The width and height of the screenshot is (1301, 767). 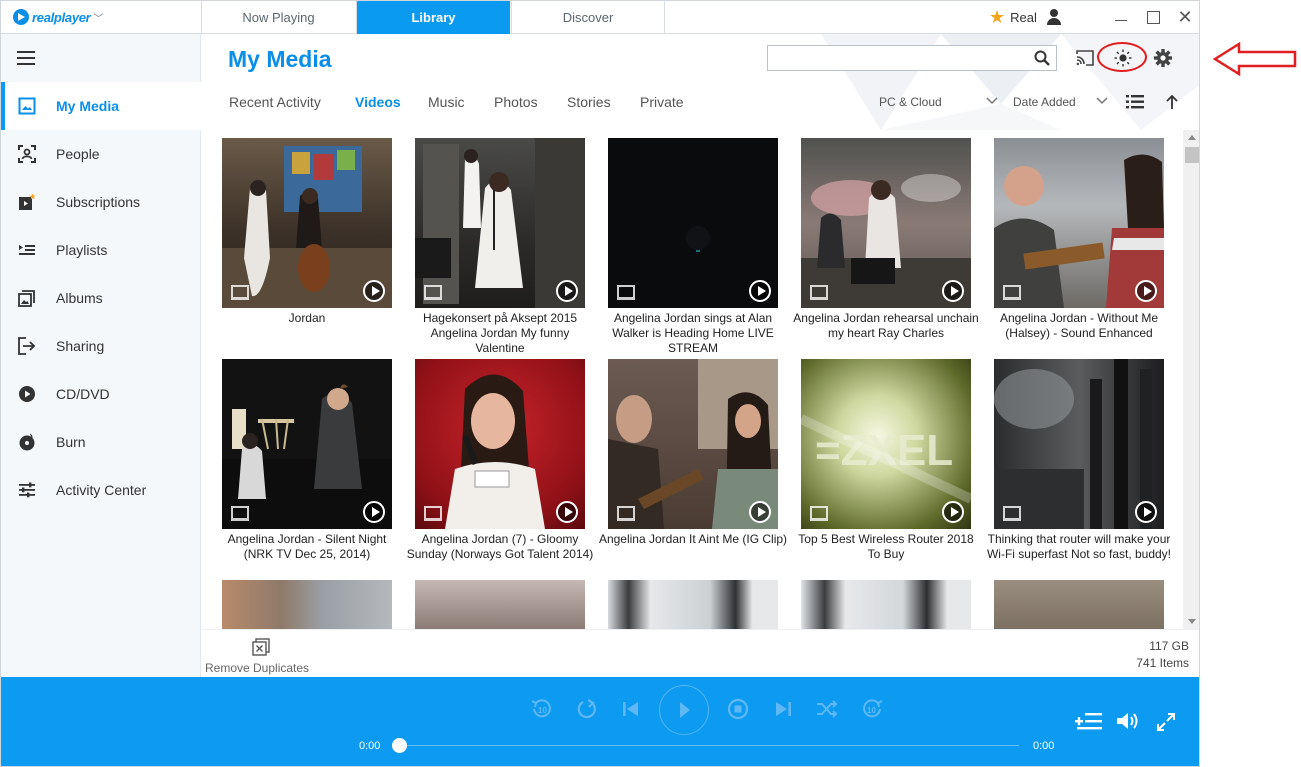 I want to click on subtab-videos: Videos, so click(x=378, y=102).